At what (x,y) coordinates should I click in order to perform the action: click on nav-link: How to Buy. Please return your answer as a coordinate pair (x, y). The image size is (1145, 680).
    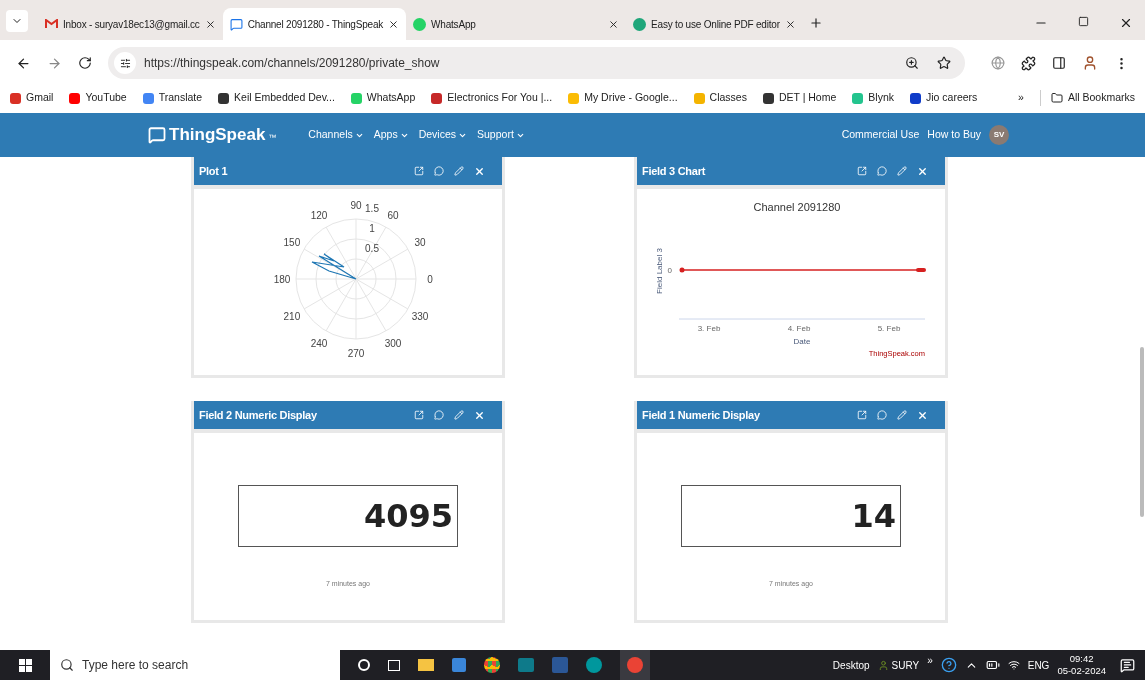
    Looking at the image, I should click on (954, 135).